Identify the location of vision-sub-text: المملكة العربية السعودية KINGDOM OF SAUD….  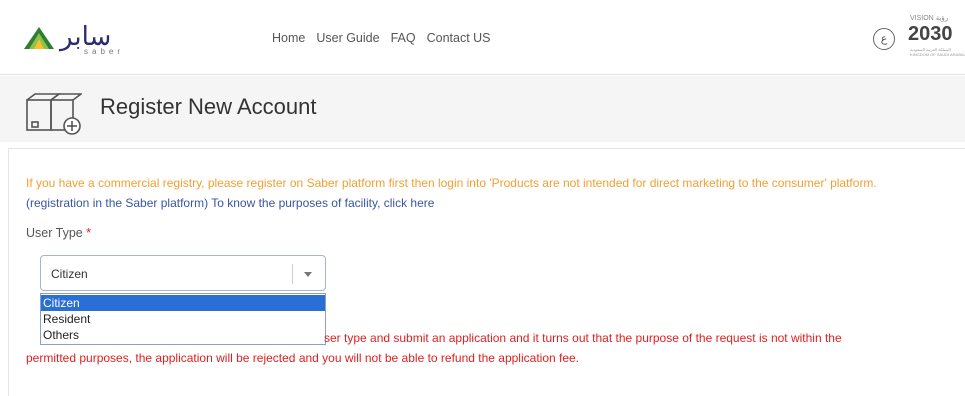
(937, 52).